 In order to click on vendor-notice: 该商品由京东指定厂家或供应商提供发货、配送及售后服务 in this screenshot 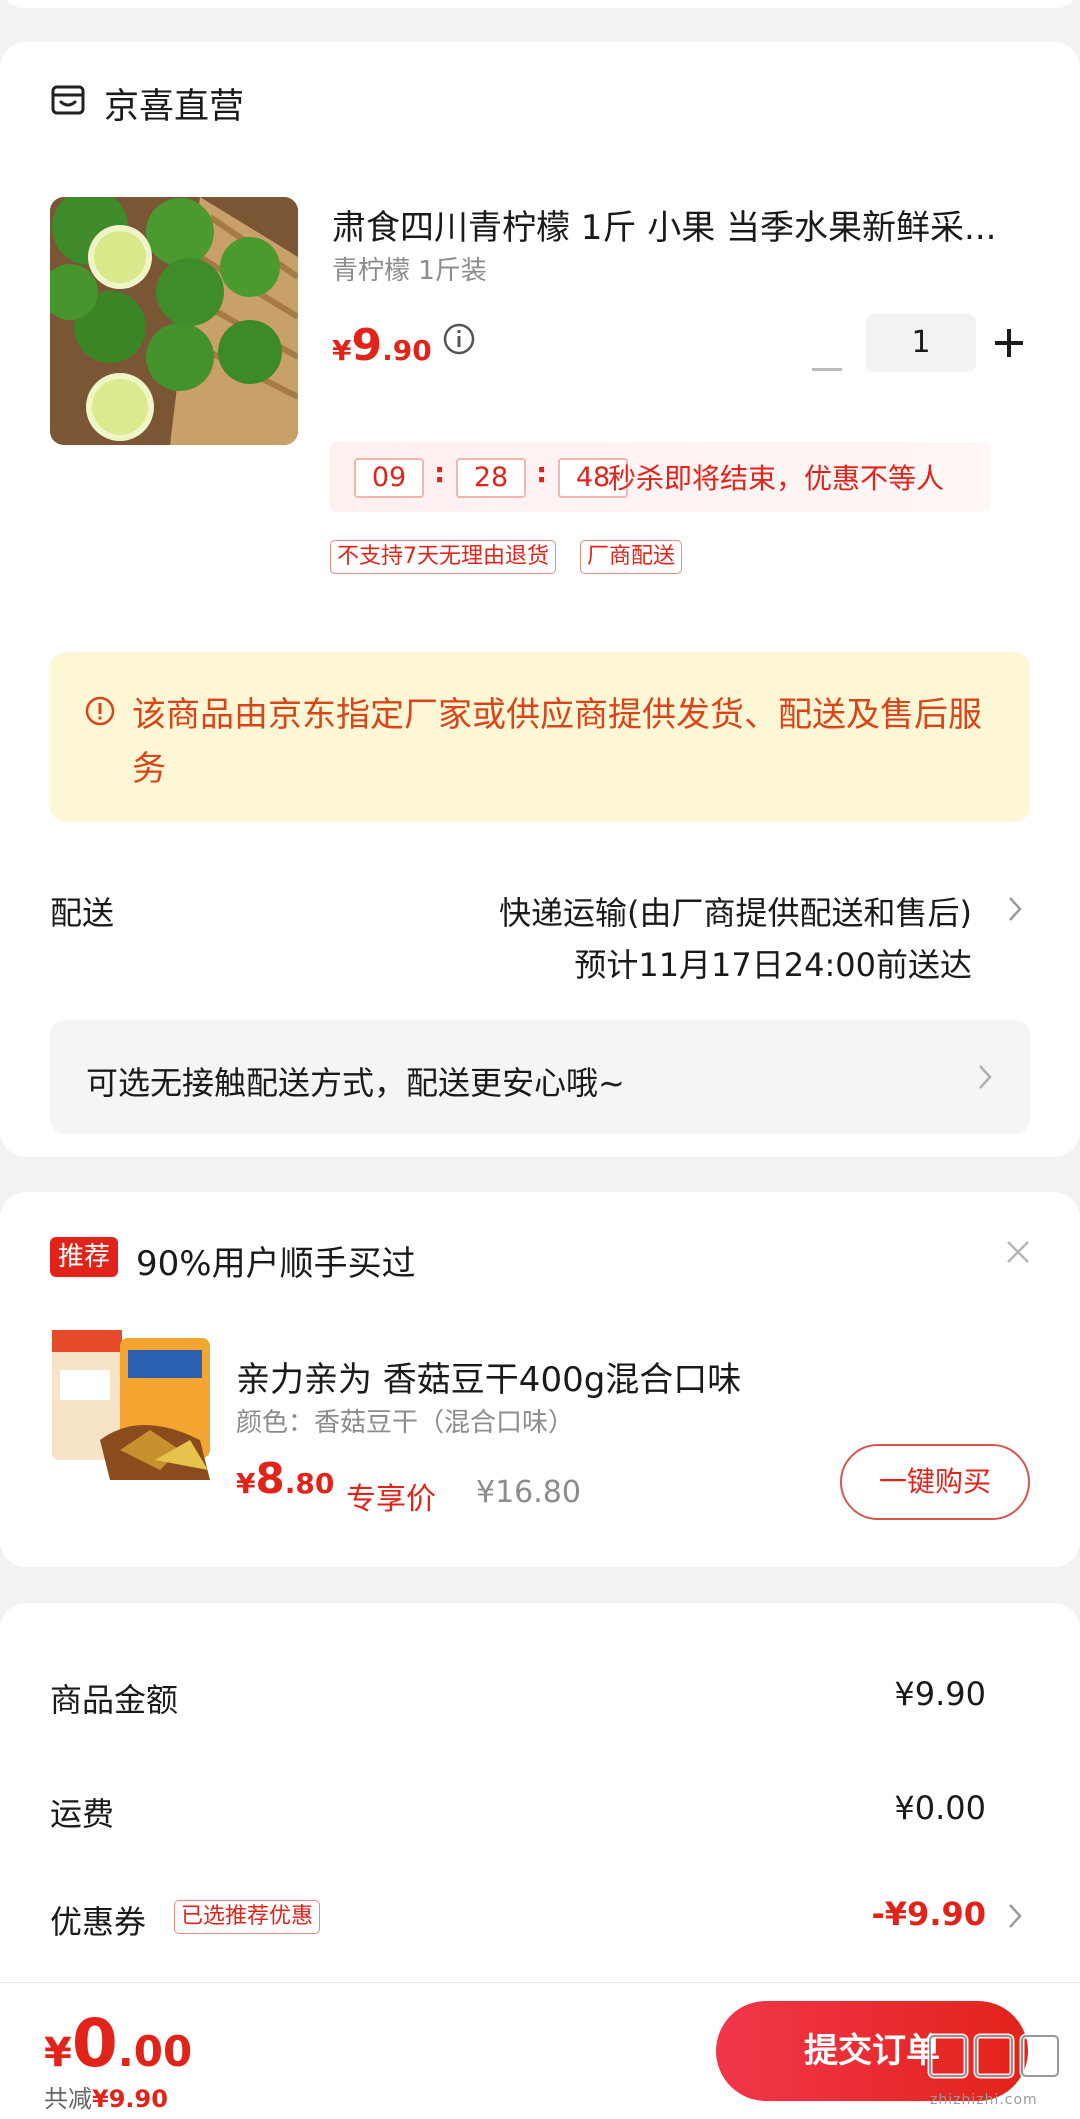, I will do `click(540, 737)`.